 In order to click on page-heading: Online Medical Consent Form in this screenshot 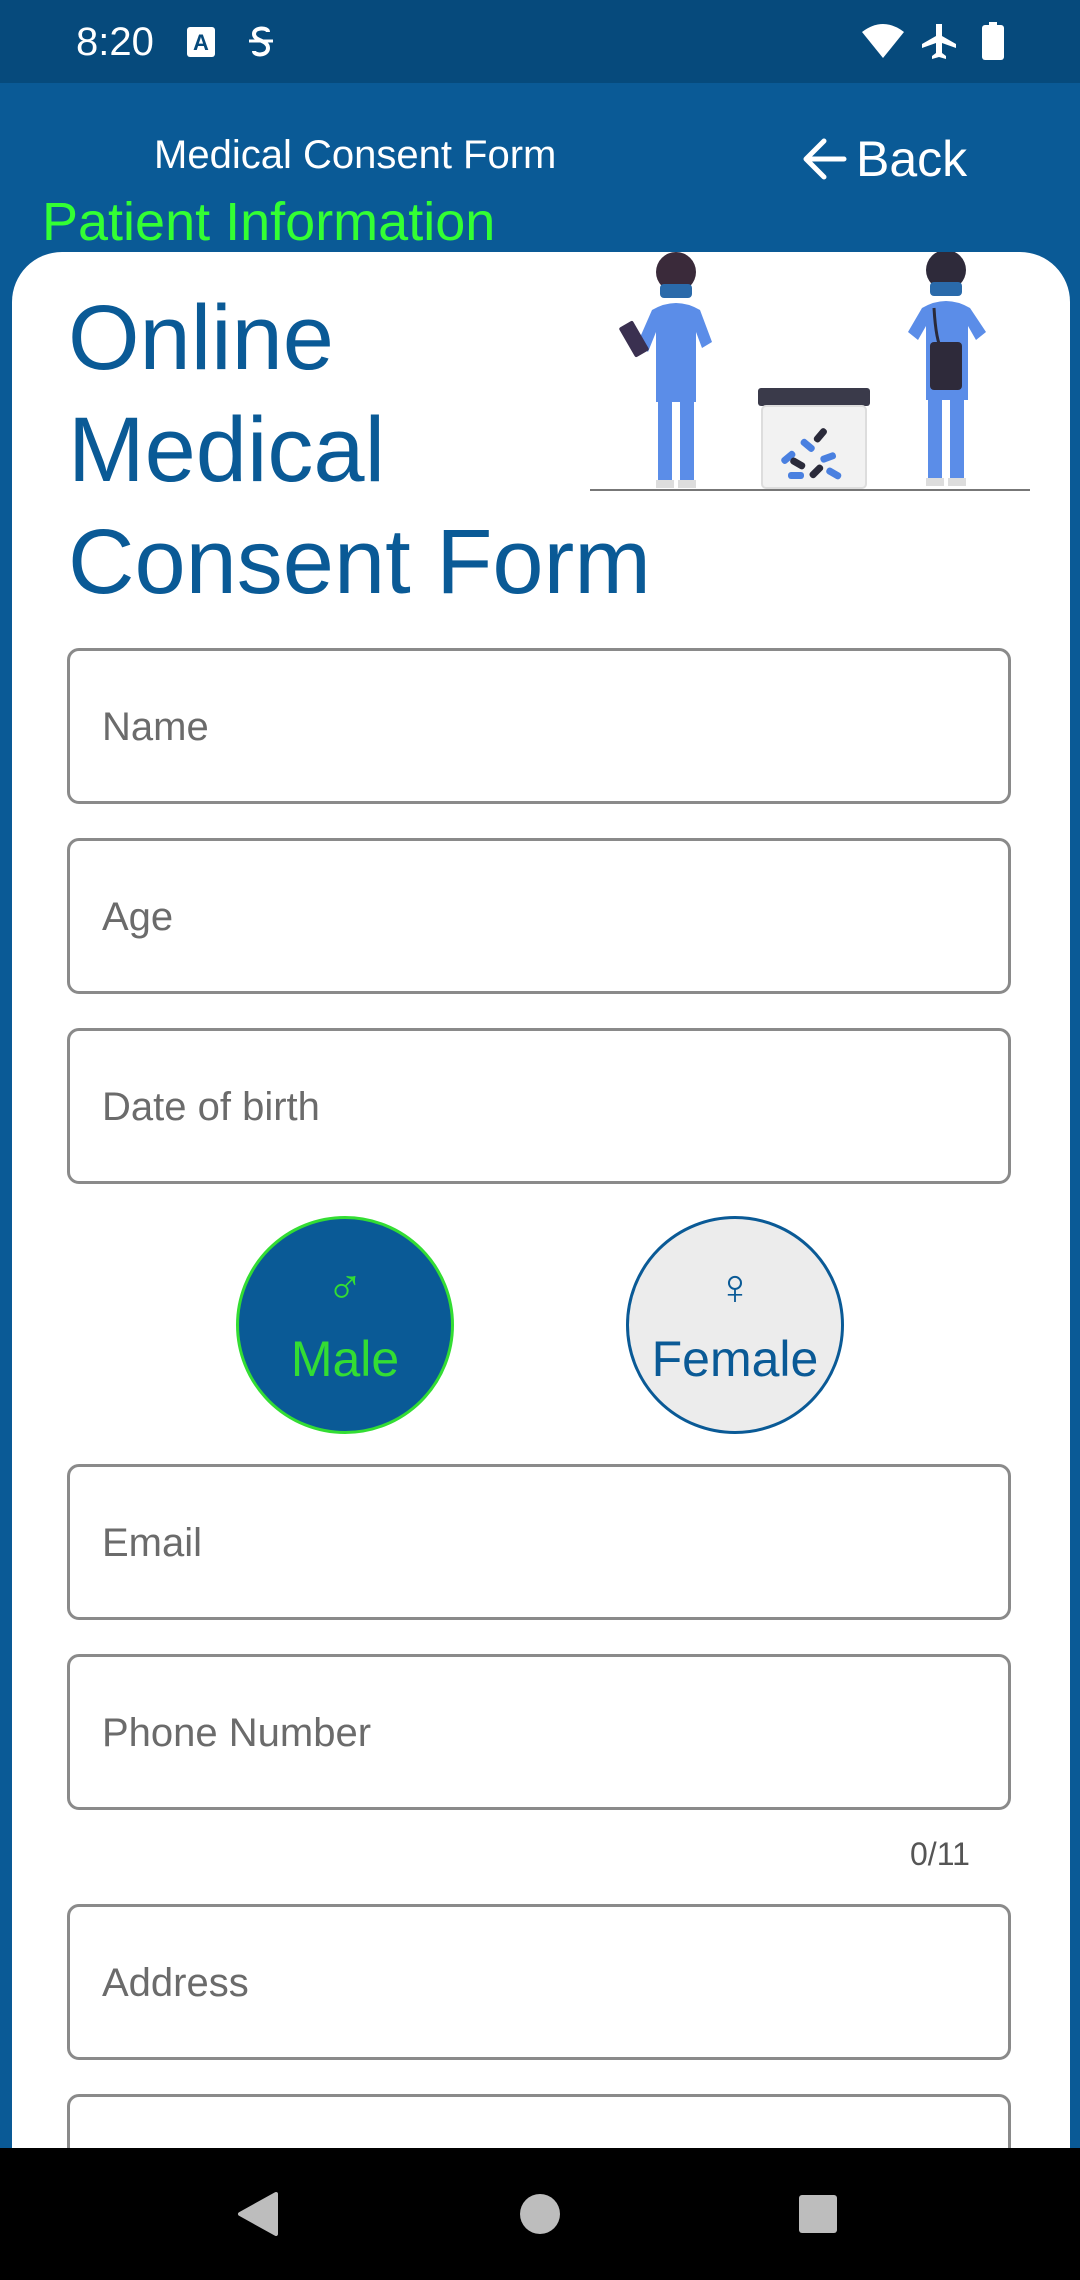, I will do `click(368, 450)`.